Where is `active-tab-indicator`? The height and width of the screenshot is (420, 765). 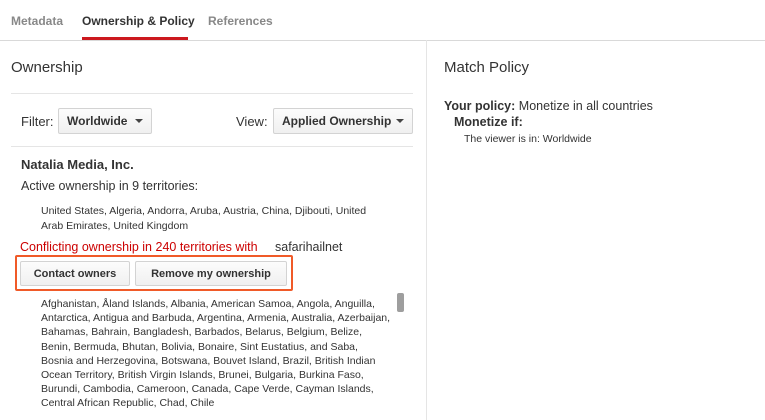 active-tab-indicator is located at coordinates (135, 38).